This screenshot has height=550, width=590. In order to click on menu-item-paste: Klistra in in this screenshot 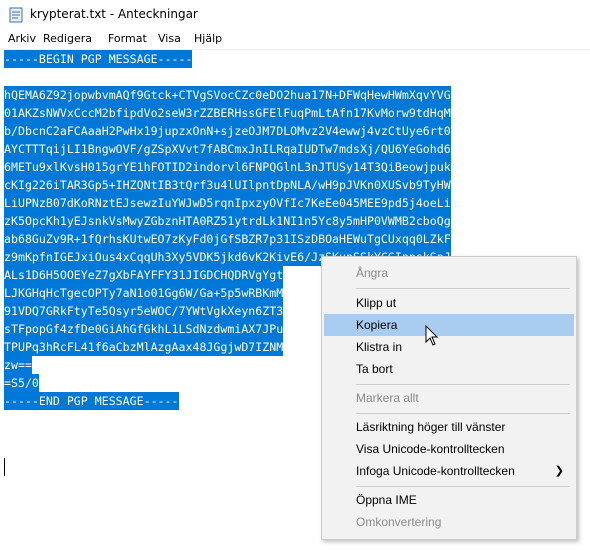, I will do `click(449, 347)`.